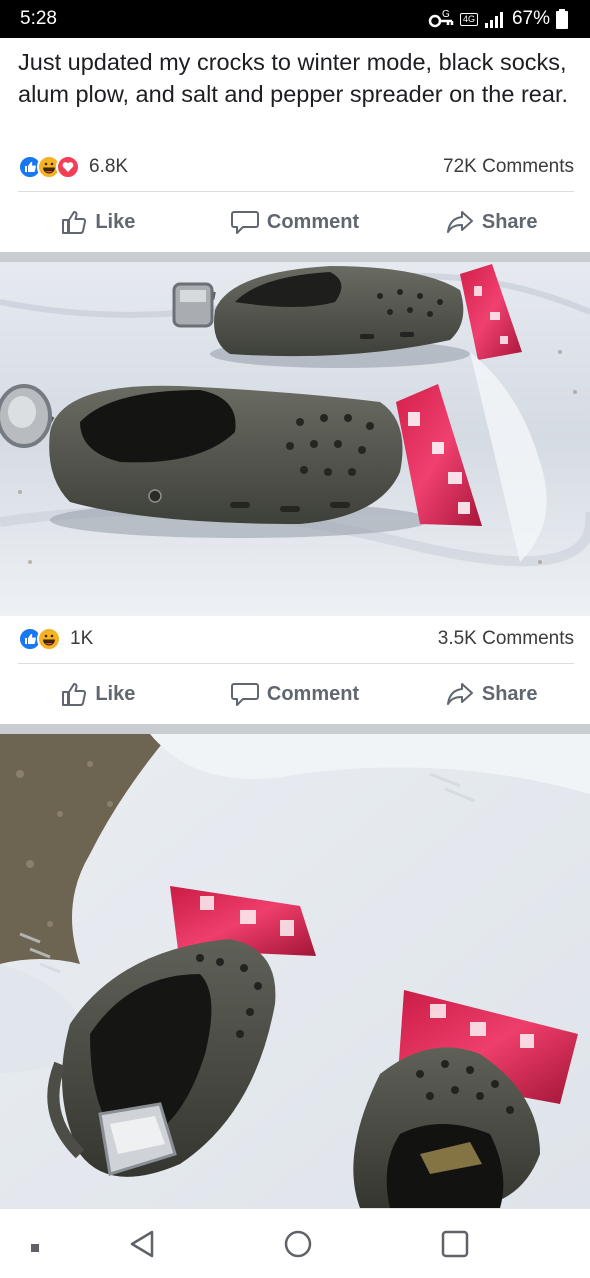  Describe the element at coordinates (296, 167) in the screenshot. I see `post-reactions-row: 6.8K 72K Comments` at that location.